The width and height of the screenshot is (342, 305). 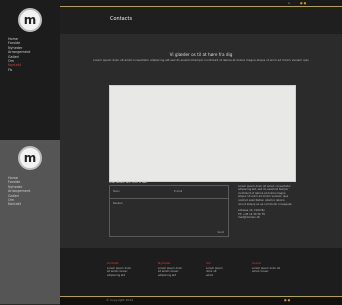 What do you see at coordinates (113, 263) in the screenshot?
I see `footer-col-title: Kontakt` at bounding box center [113, 263].